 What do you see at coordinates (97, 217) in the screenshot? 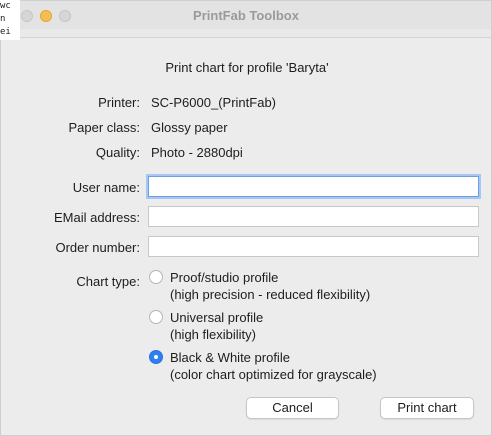
I see `email-label: EMail address:` at bounding box center [97, 217].